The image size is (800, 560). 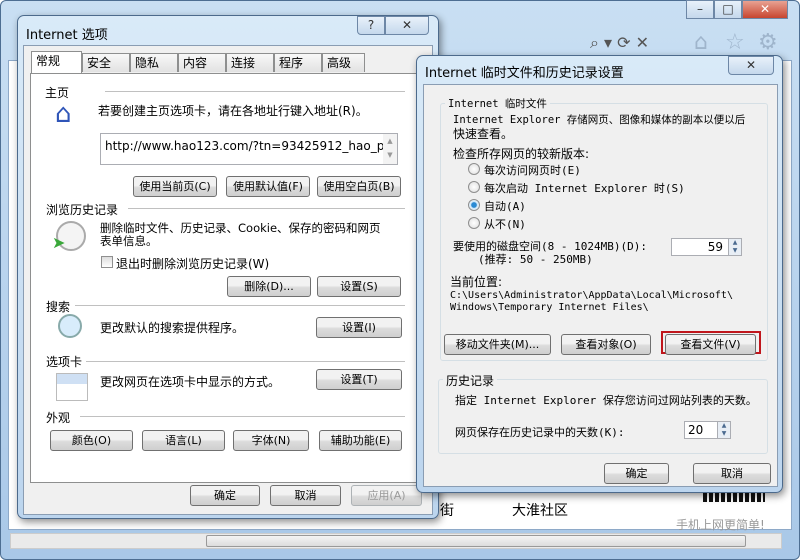 What do you see at coordinates (476, 282) in the screenshot?
I see `location-label: 当前位置:` at bounding box center [476, 282].